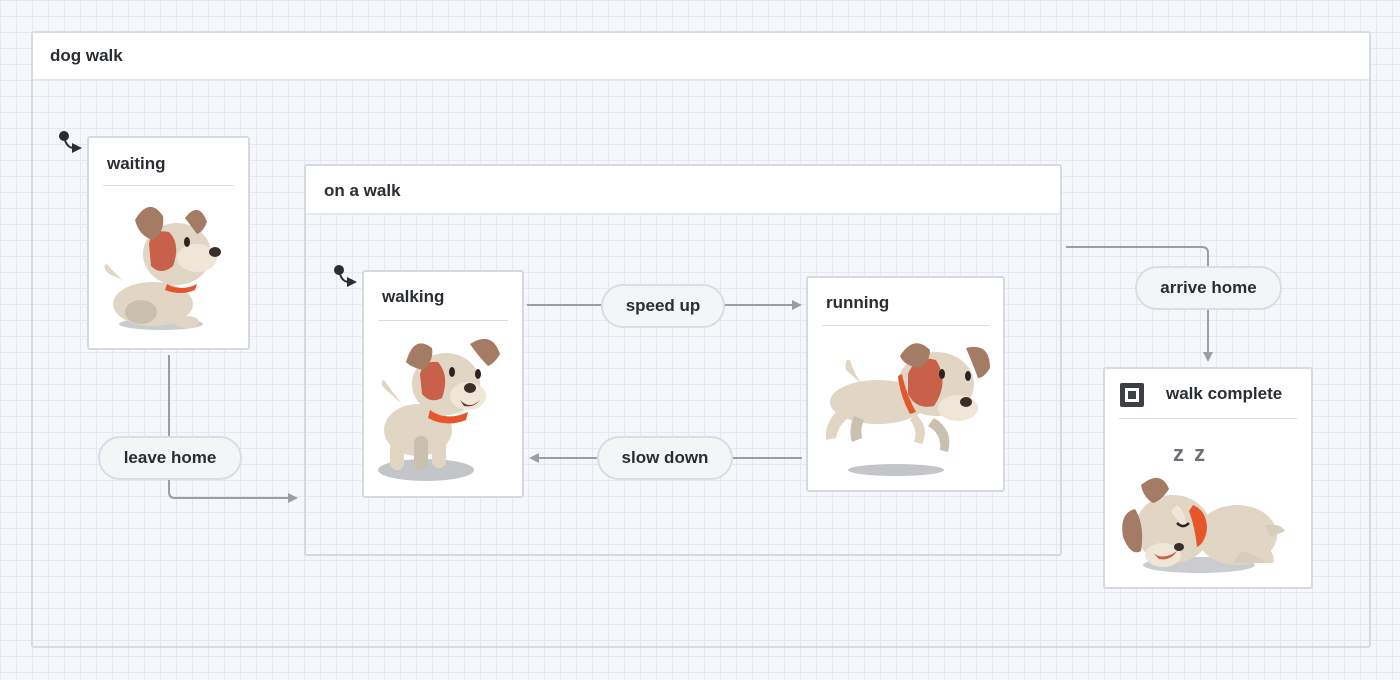  What do you see at coordinates (663, 306) in the screenshot?
I see `transition-speed-up: speed up` at bounding box center [663, 306].